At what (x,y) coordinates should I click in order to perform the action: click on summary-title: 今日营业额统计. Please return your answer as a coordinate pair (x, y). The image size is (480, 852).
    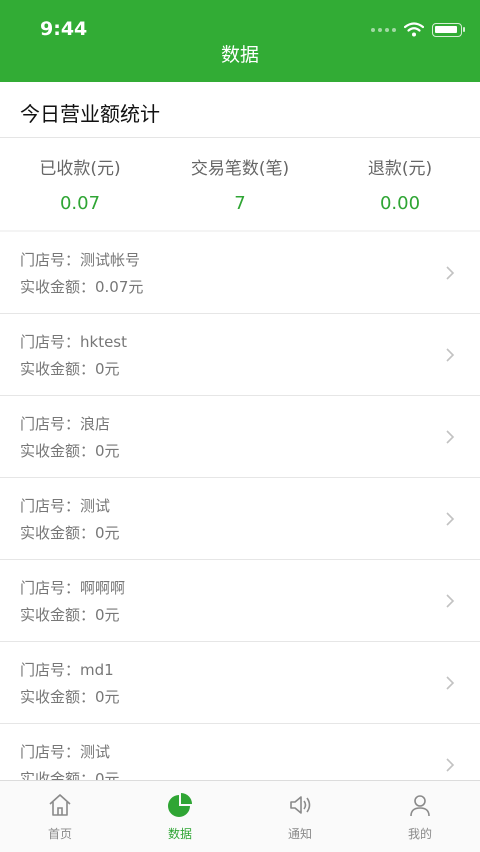
    Looking at the image, I should click on (90, 114).